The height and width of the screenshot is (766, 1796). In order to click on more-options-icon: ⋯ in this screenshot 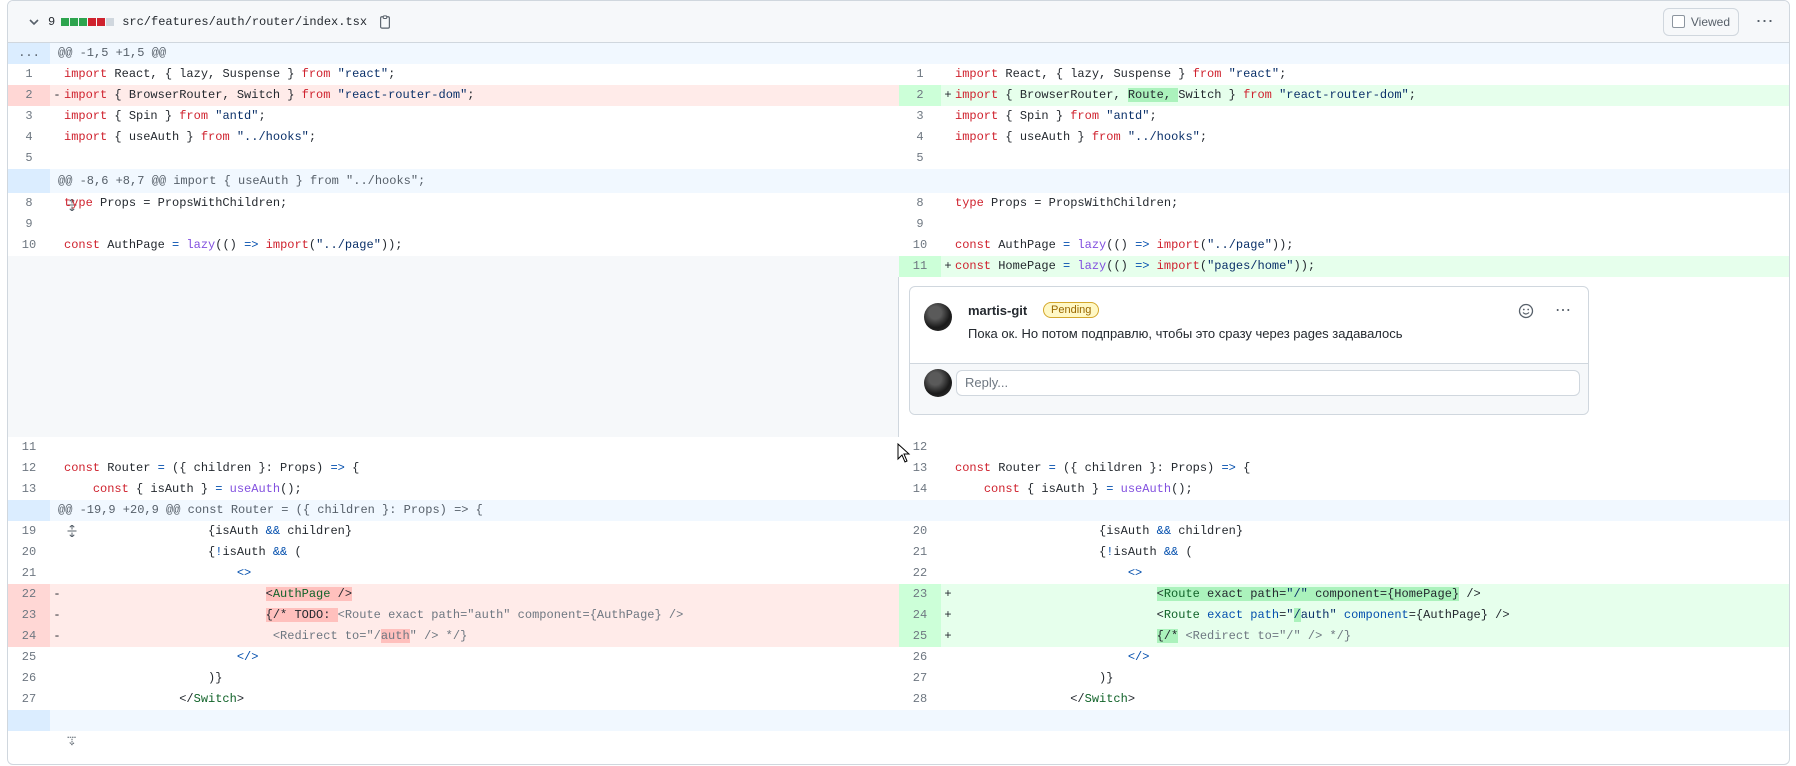, I will do `click(1765, 21)`.